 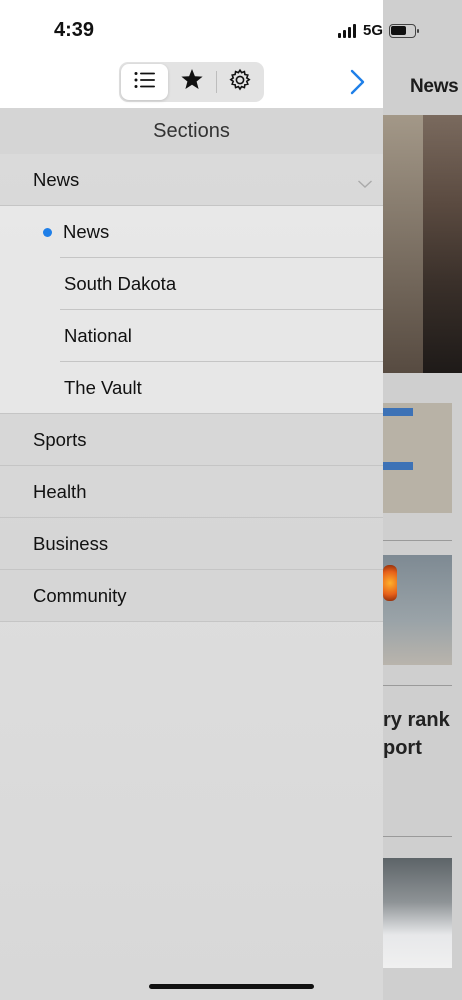 I want to click on settings-tab, so click(x=240, y=82).